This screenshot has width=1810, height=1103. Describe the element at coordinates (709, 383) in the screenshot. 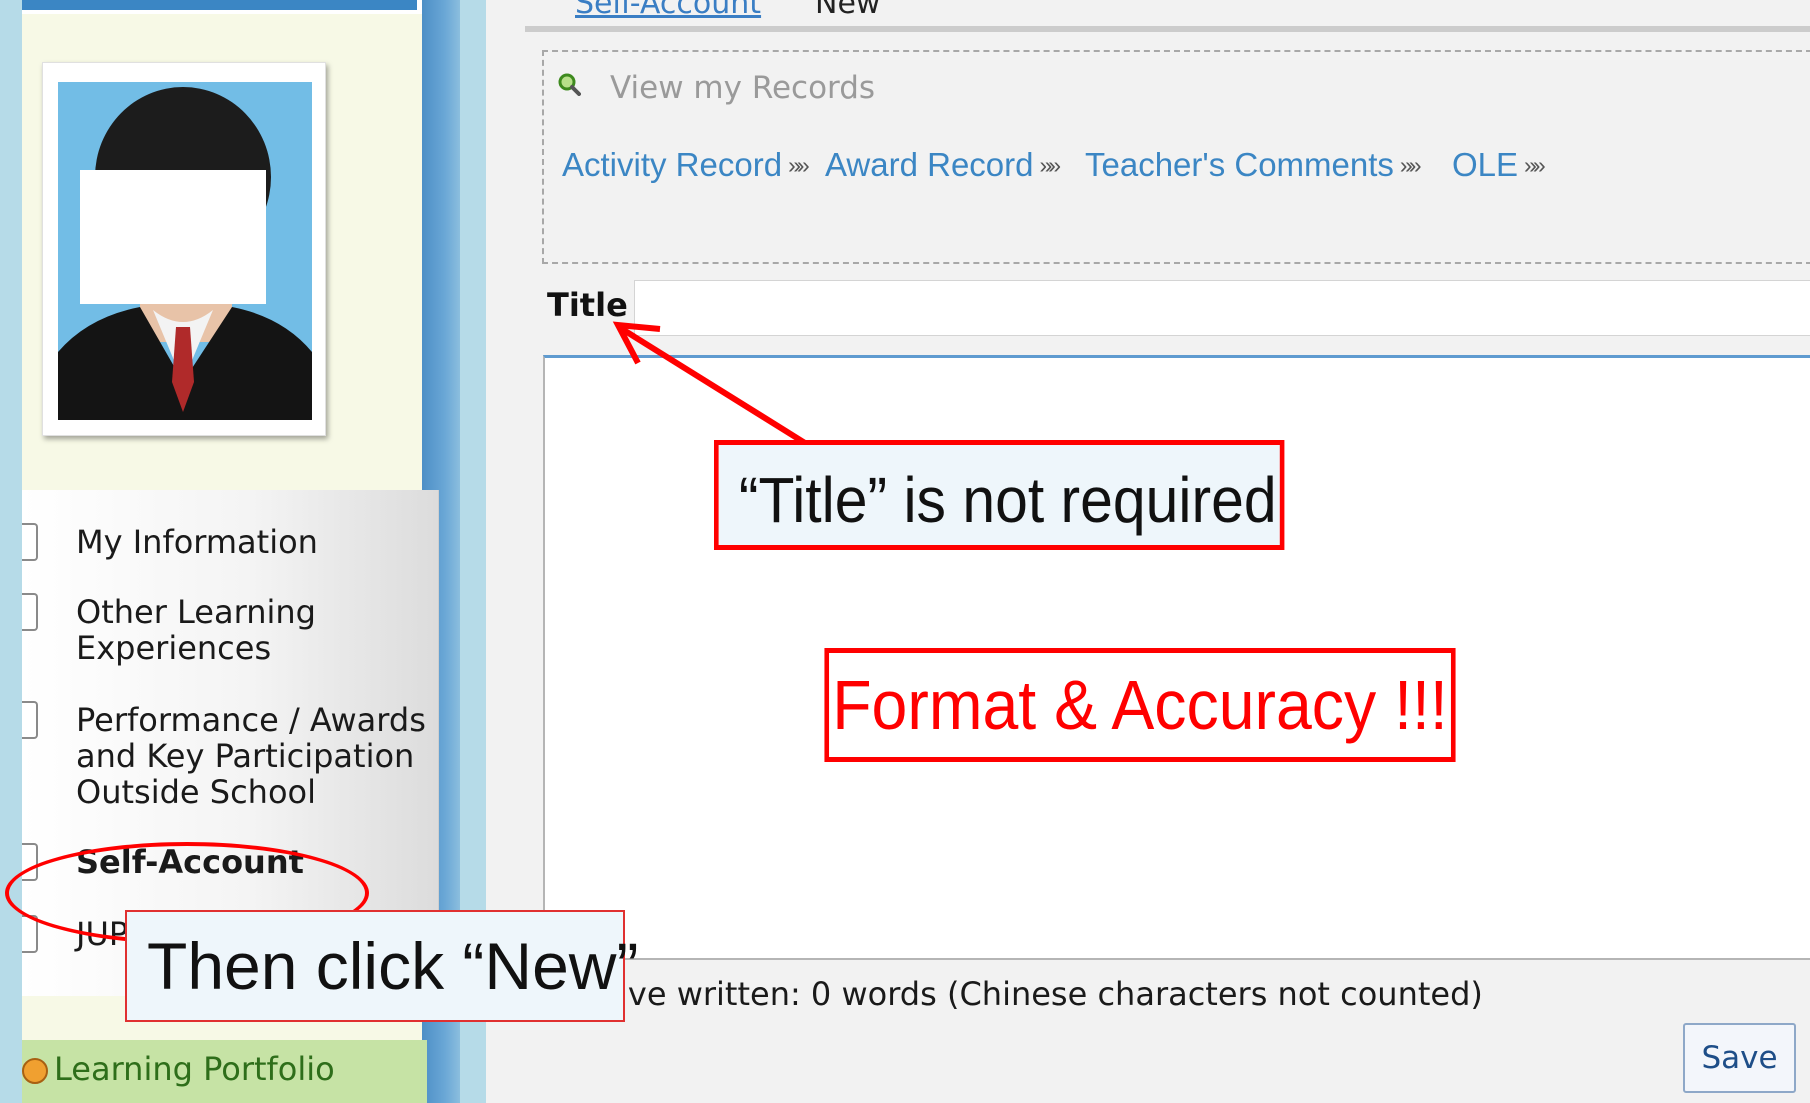

I see `arrow-annotation-icon` at that location.